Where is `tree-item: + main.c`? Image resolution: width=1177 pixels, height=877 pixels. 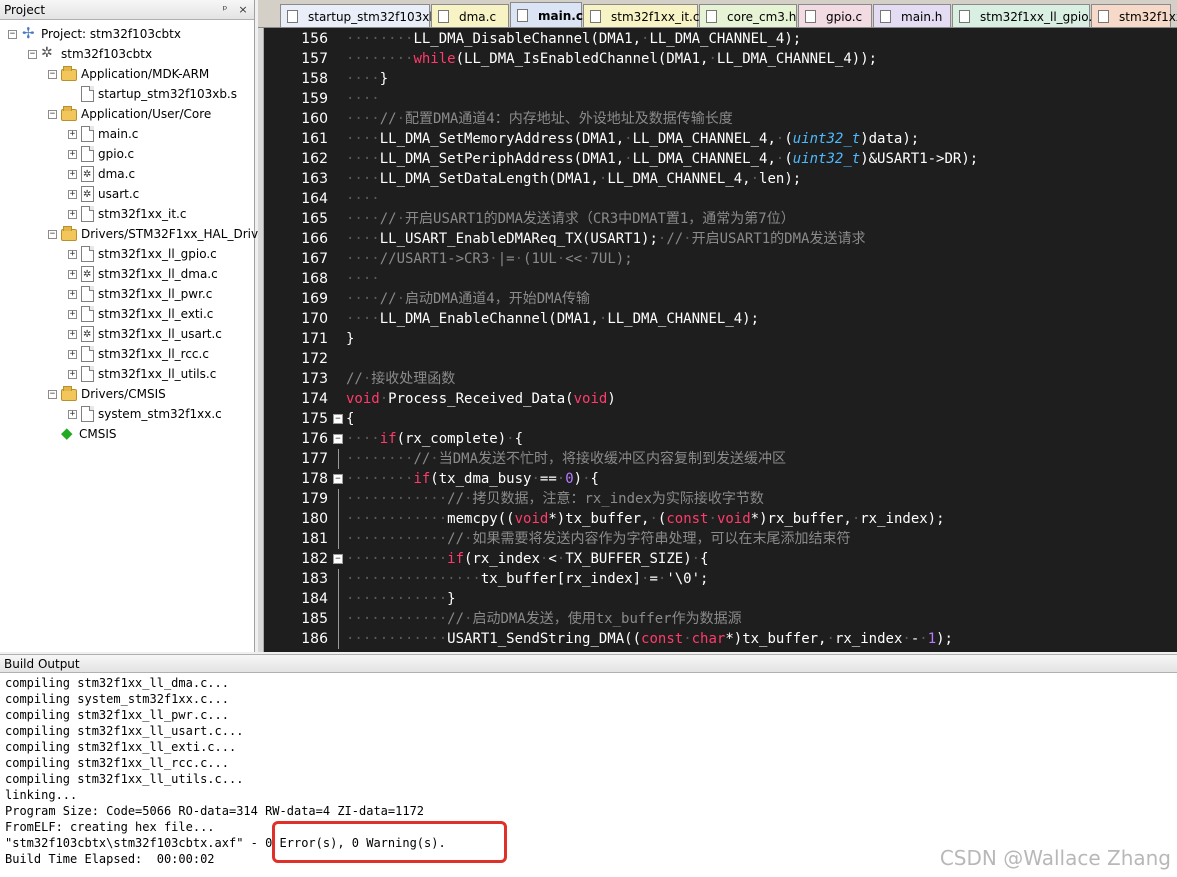
tree-item: + main.c is located at coordinates (103, 134).